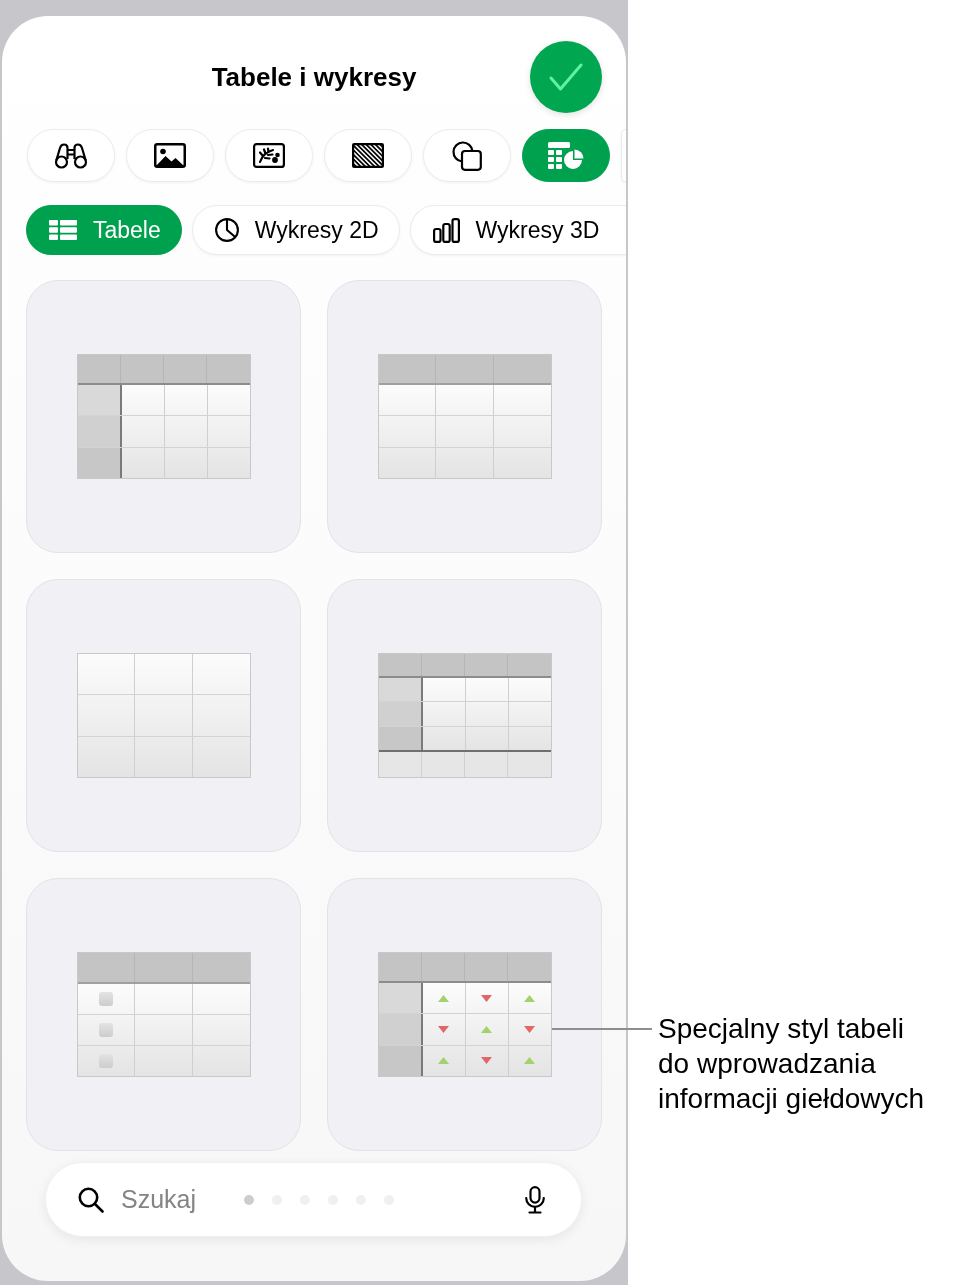  What do you see at coordinates (63, 230) in the screenshot?
I see `table-icon` at bounding box center [63, 230].